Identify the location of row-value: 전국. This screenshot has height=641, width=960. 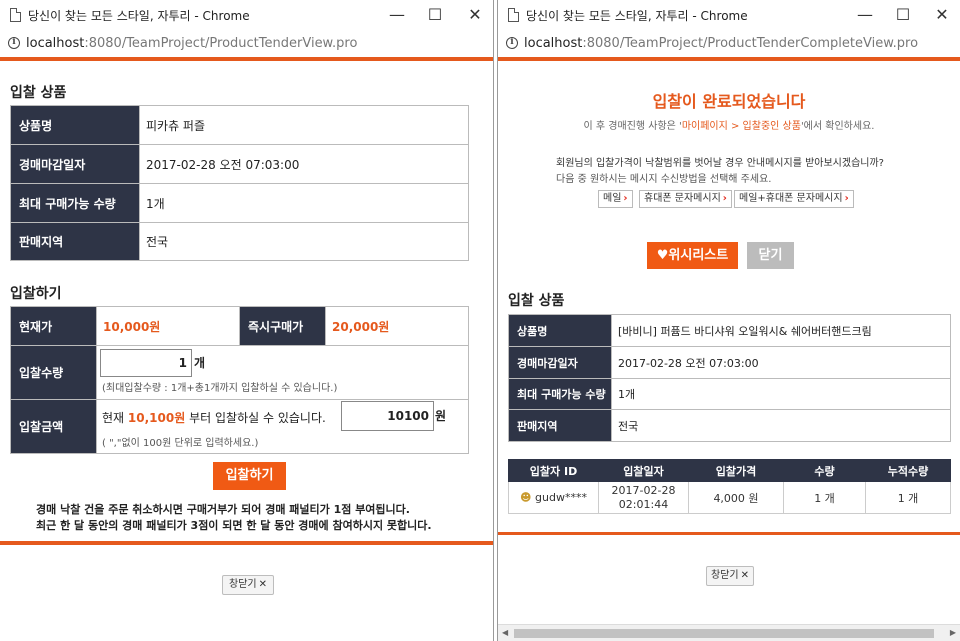
(304, 241).